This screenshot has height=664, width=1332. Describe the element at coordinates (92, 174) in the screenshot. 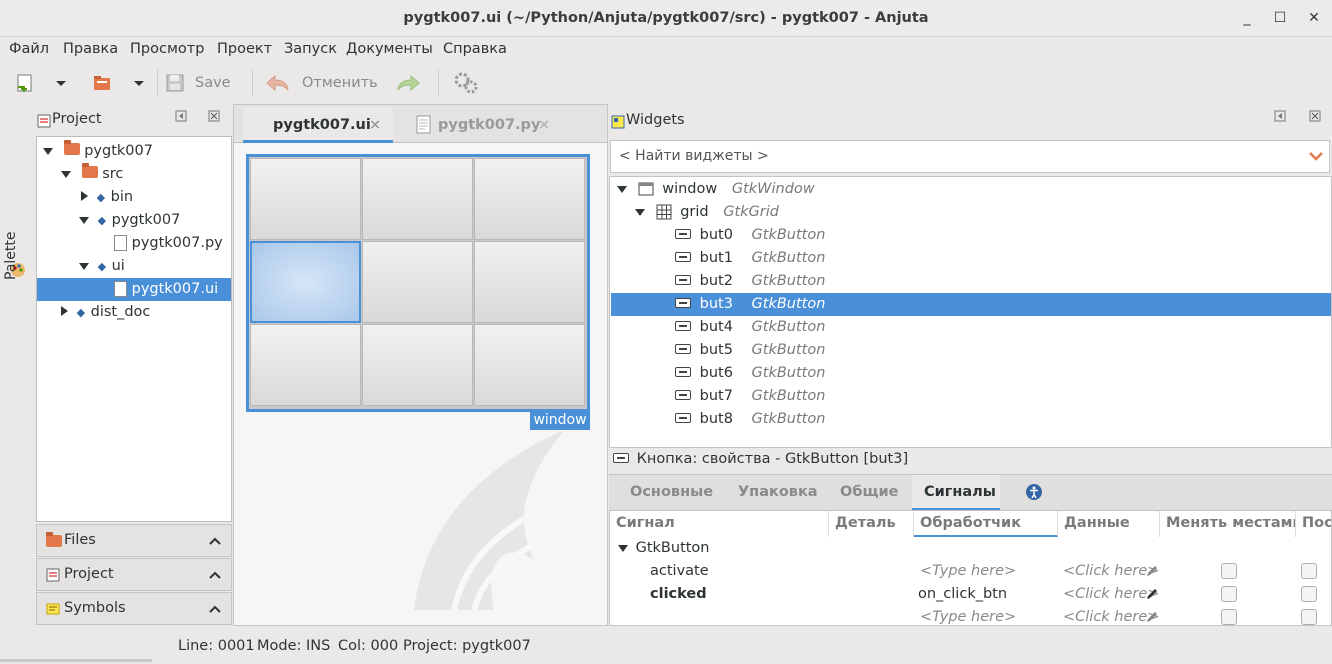

I see `tree-item-src: src` at that location.